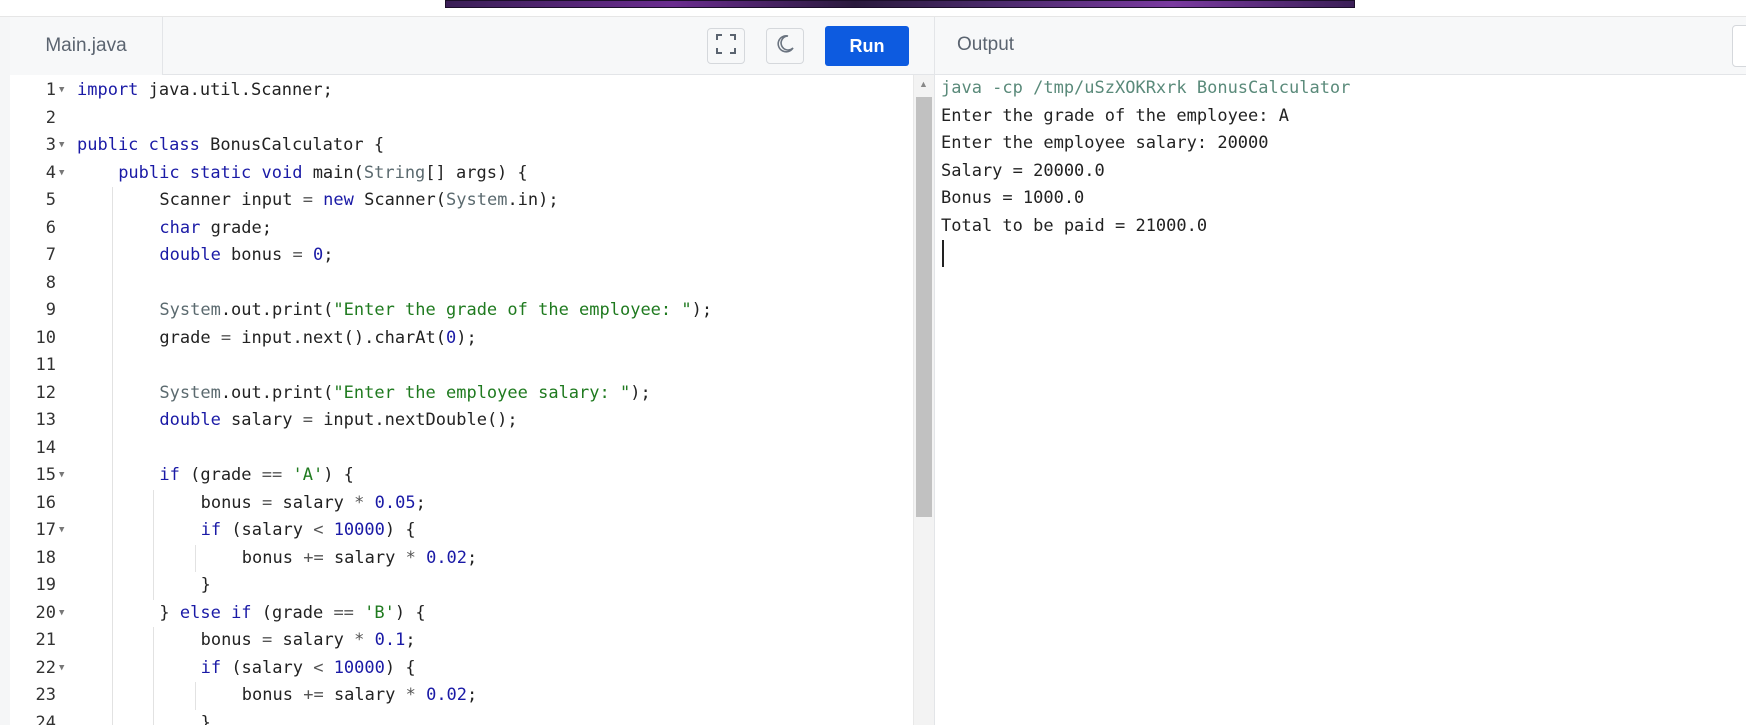 The image size is (1746, 725). Describe the element at coordinates (461, 448) in the screenshot. I see `code-line: 14` at that location.